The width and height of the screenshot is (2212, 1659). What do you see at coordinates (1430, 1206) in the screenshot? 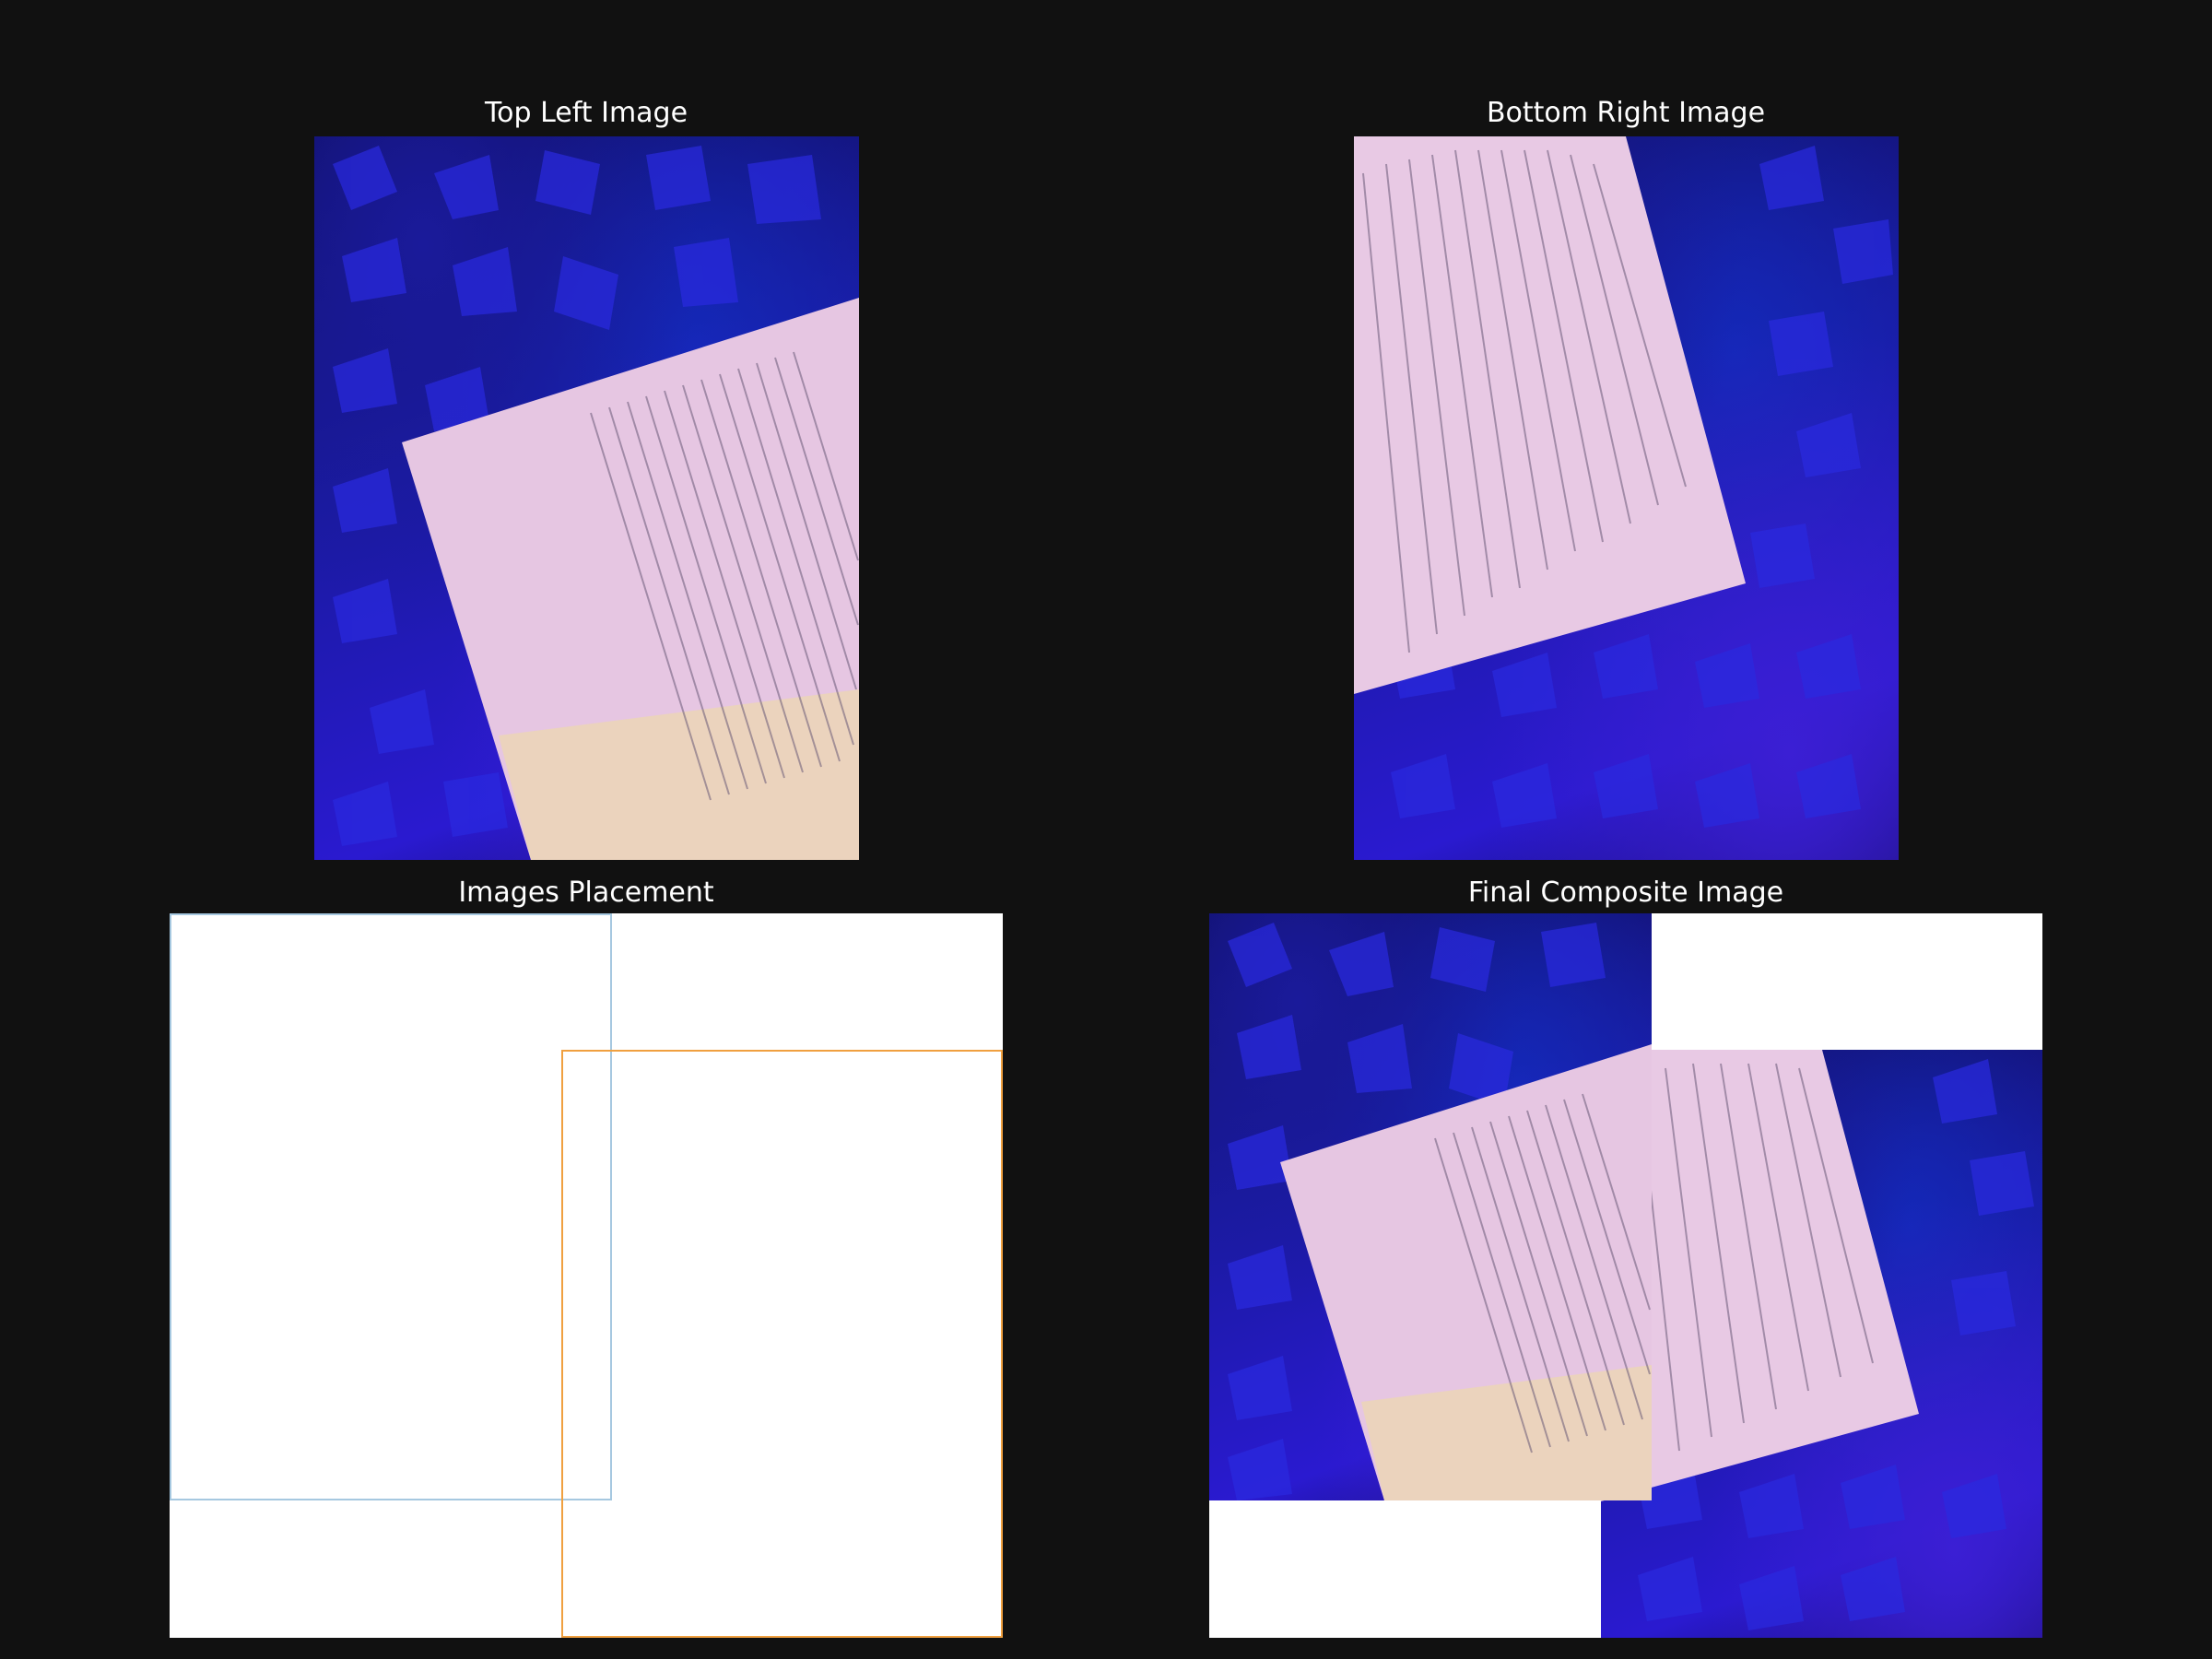
I see `composite-top-left-part` at bounding box center [1430, 1206].